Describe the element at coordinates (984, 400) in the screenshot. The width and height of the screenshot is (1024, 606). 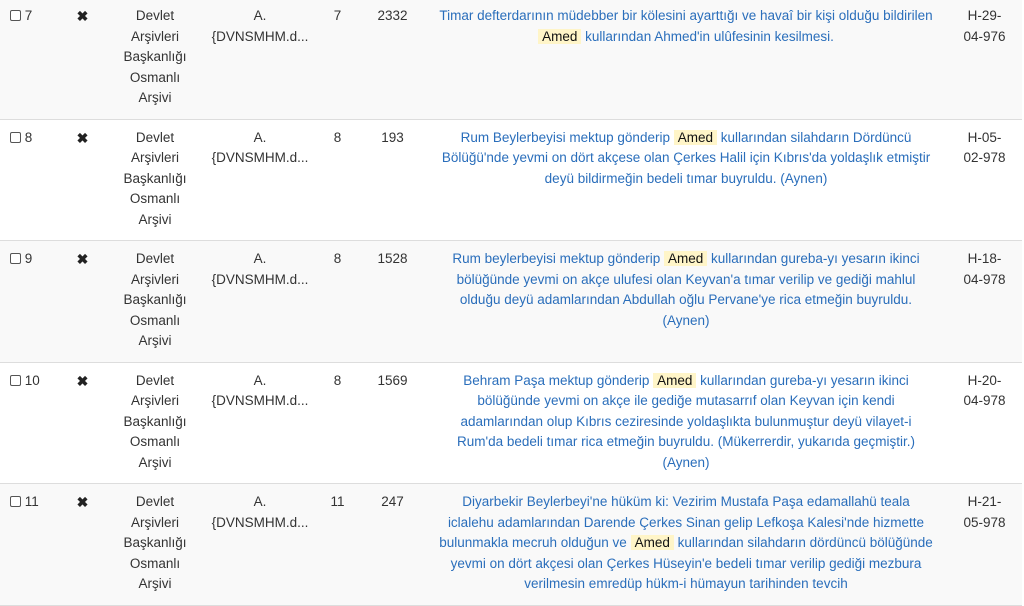
I see `date-line: 04-978` at that location.